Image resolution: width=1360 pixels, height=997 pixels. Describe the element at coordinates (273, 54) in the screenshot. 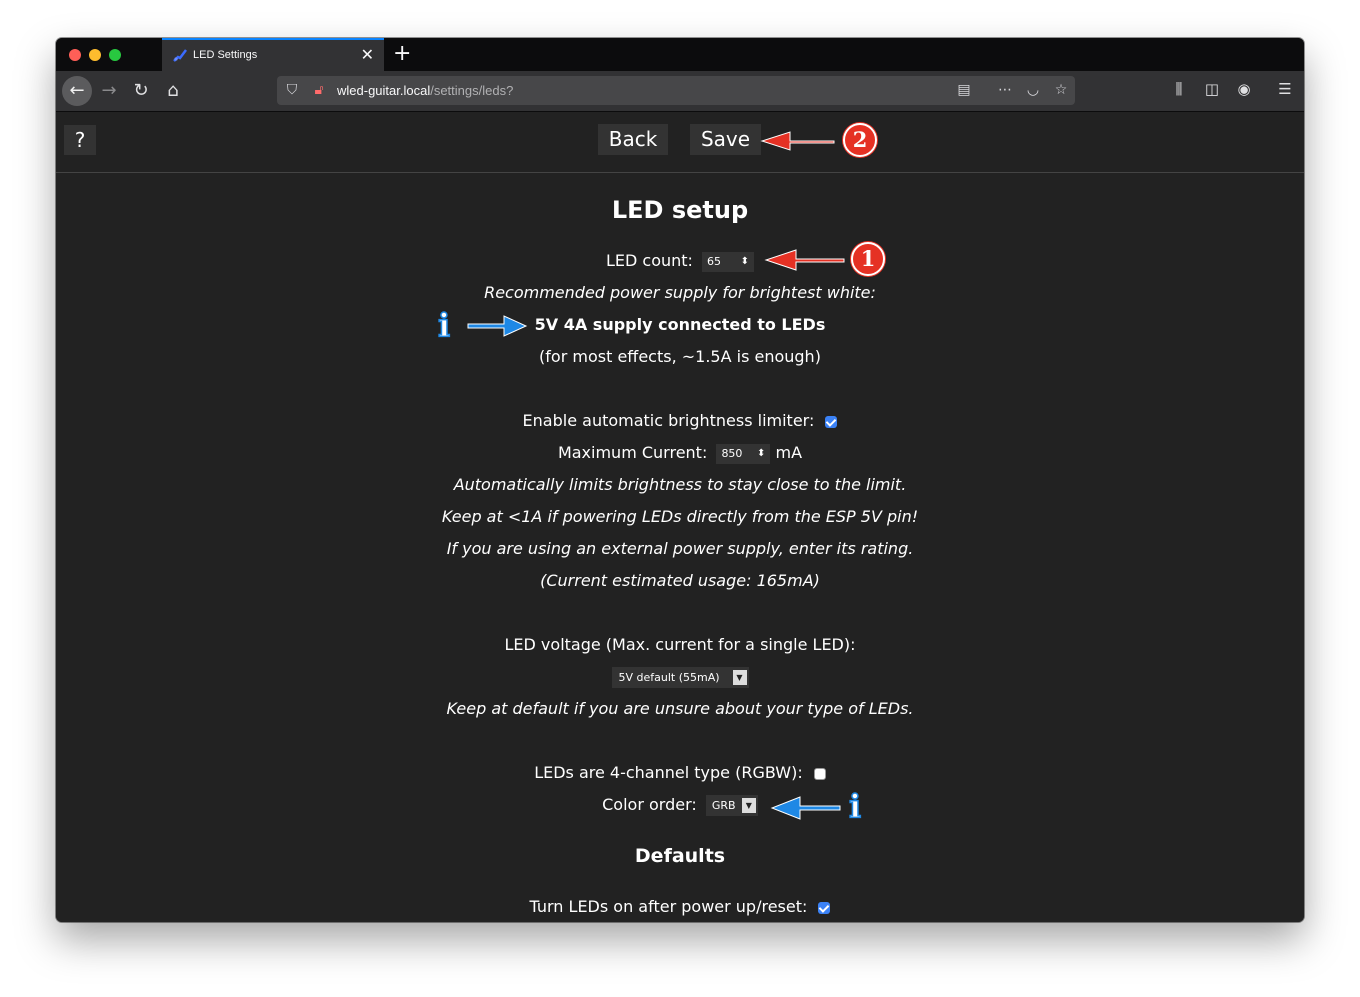

I see `tab-led-settings: LED Settings ✕` at that location.